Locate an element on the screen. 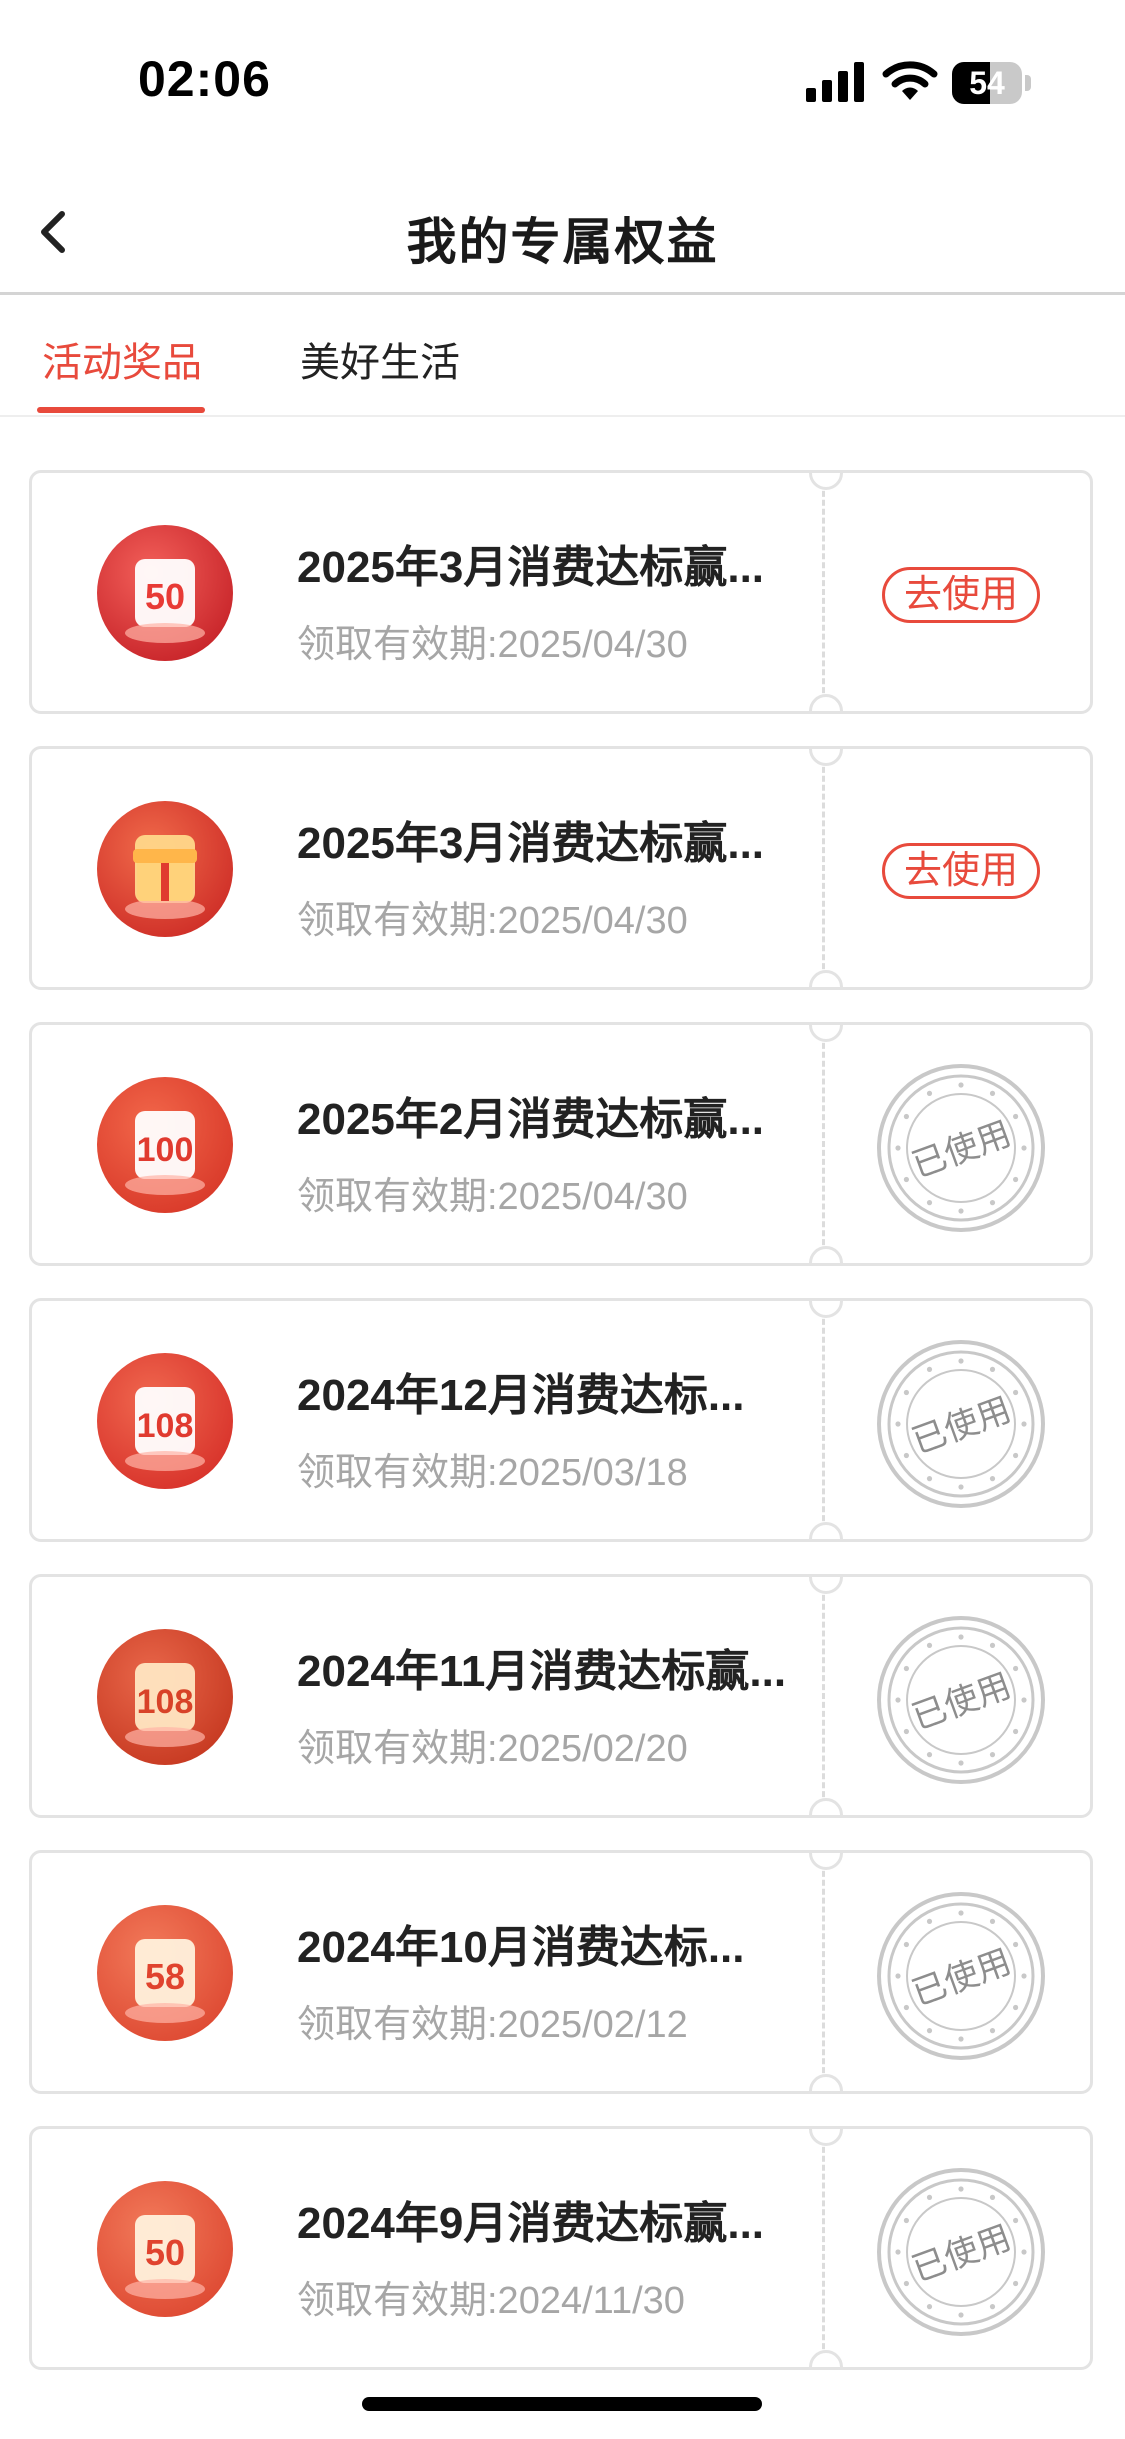 This screenshot has height=2439, width=1125. icon-value-text: 58 is located at coordinates (165, 1976).